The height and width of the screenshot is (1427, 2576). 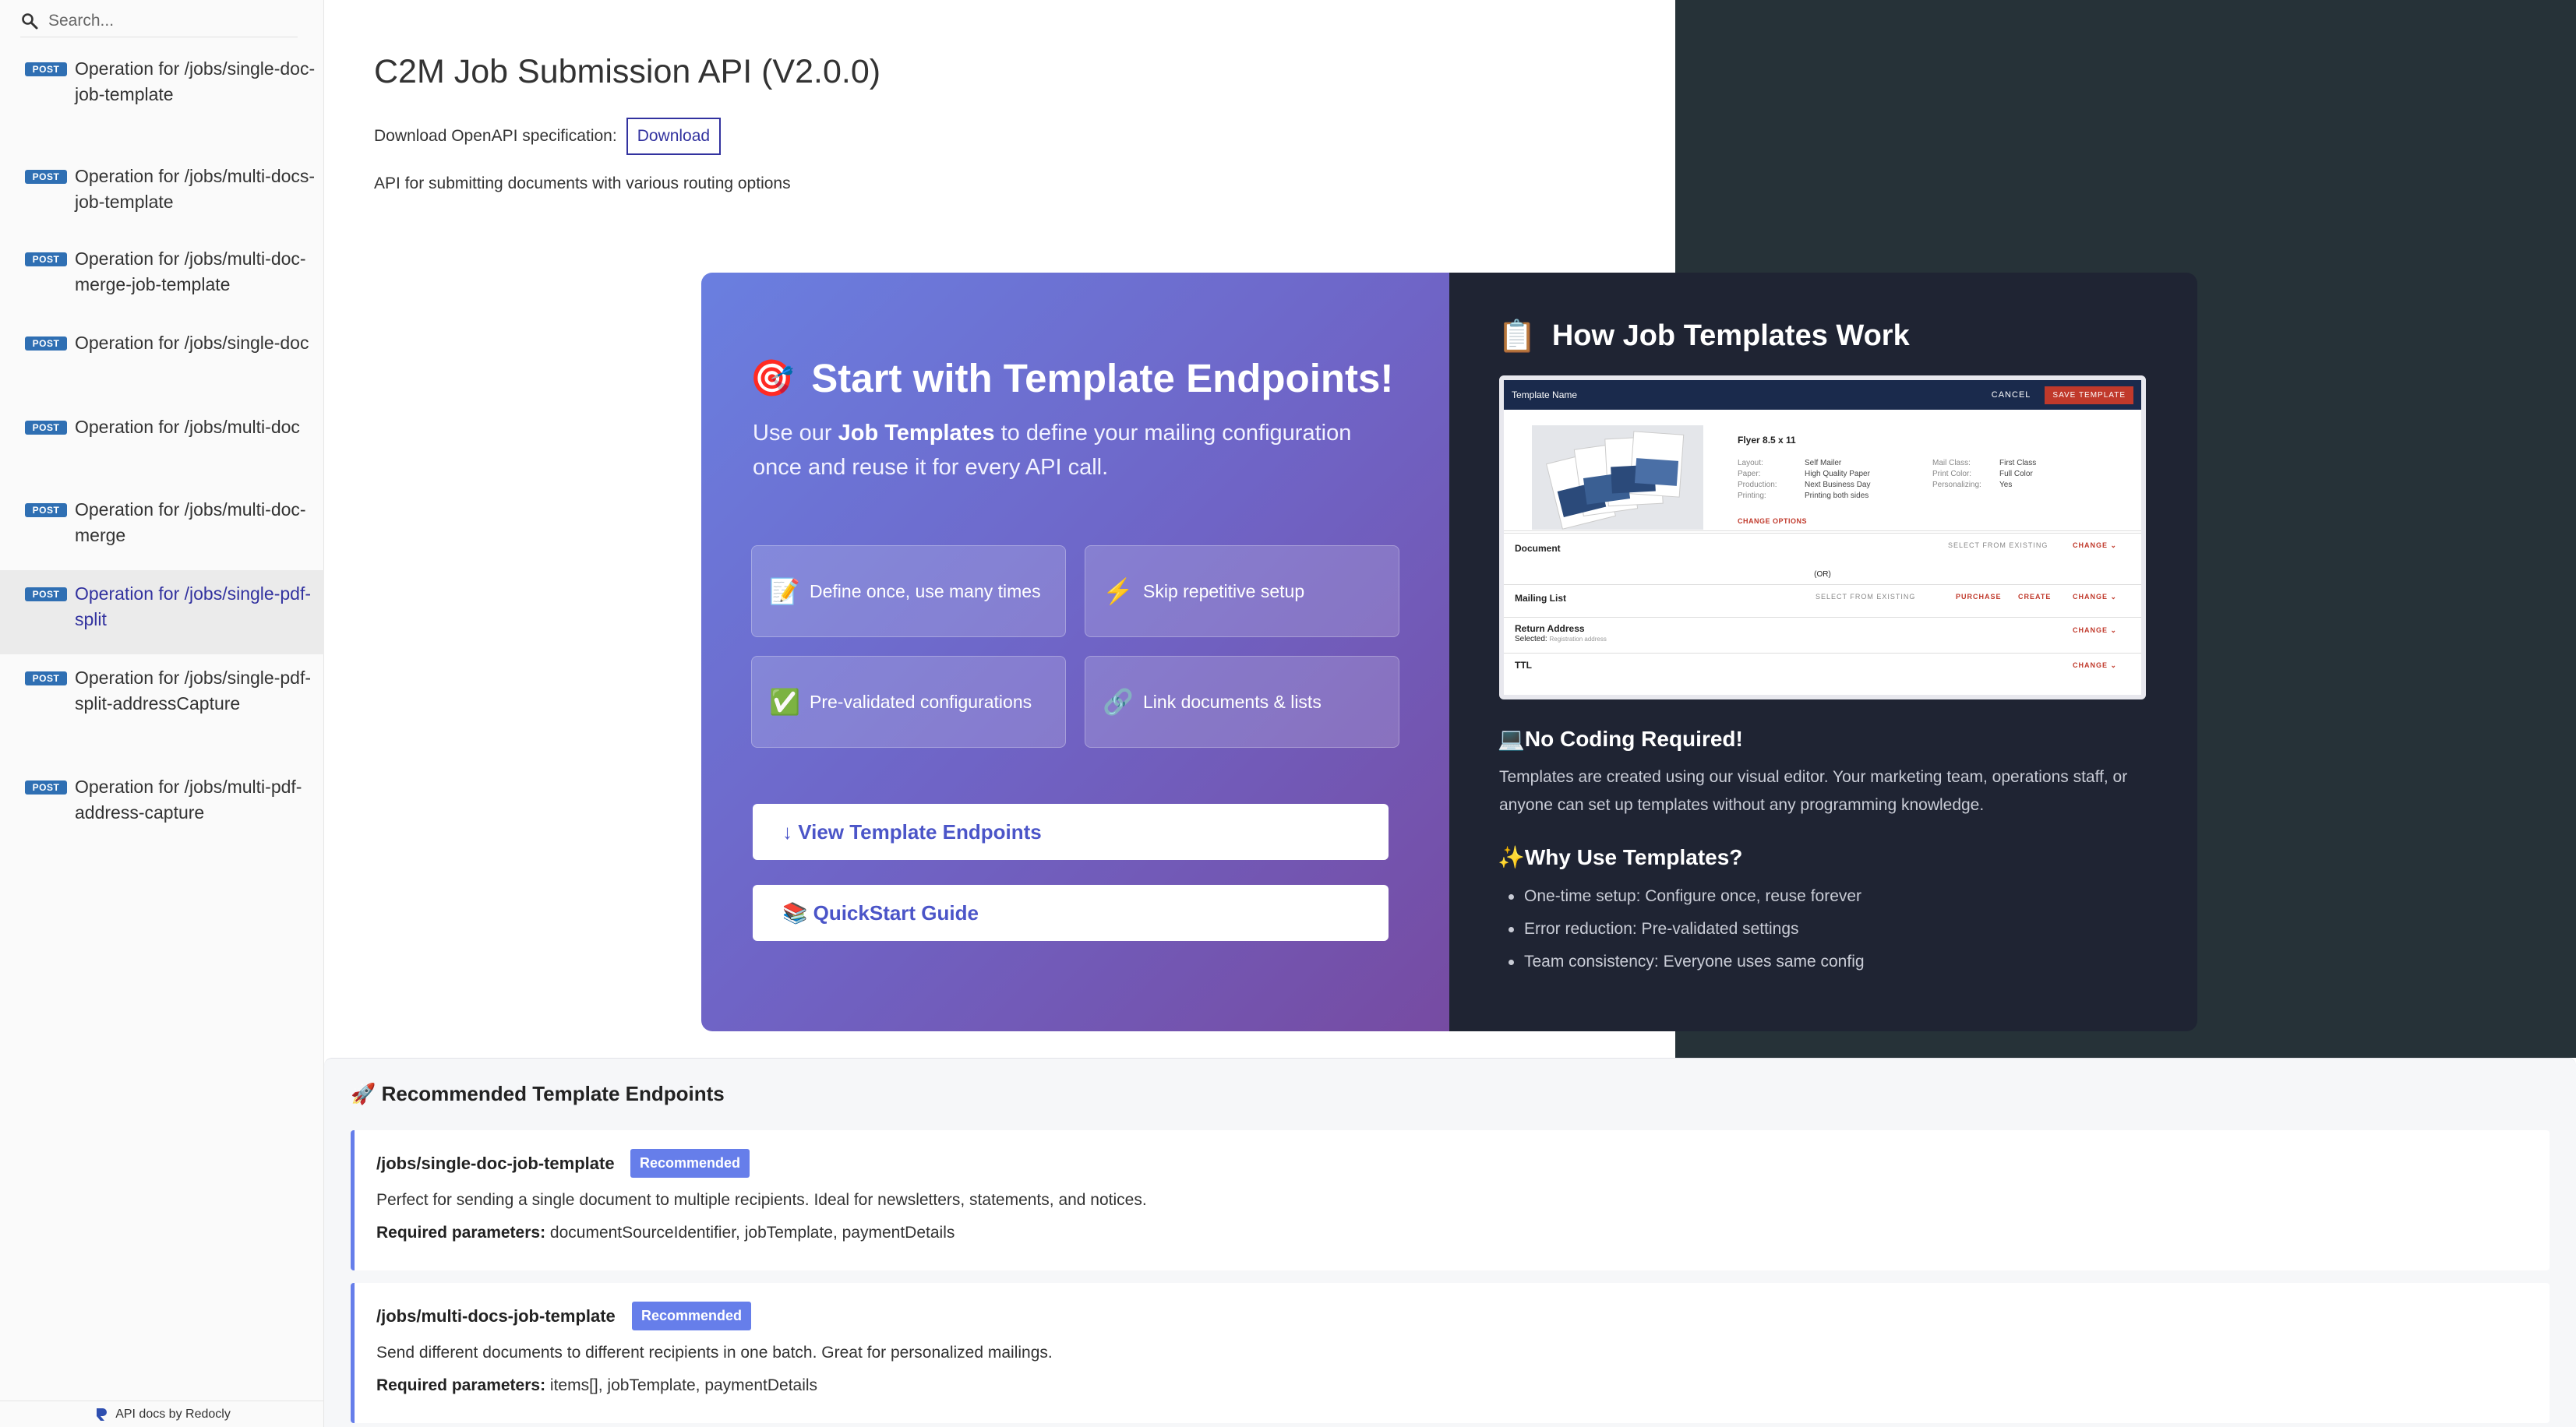 What do you see at coordinates (2035, 597) in the screenshot?
I see `mock-create: CREATE` at bounding box center [2035, 597].